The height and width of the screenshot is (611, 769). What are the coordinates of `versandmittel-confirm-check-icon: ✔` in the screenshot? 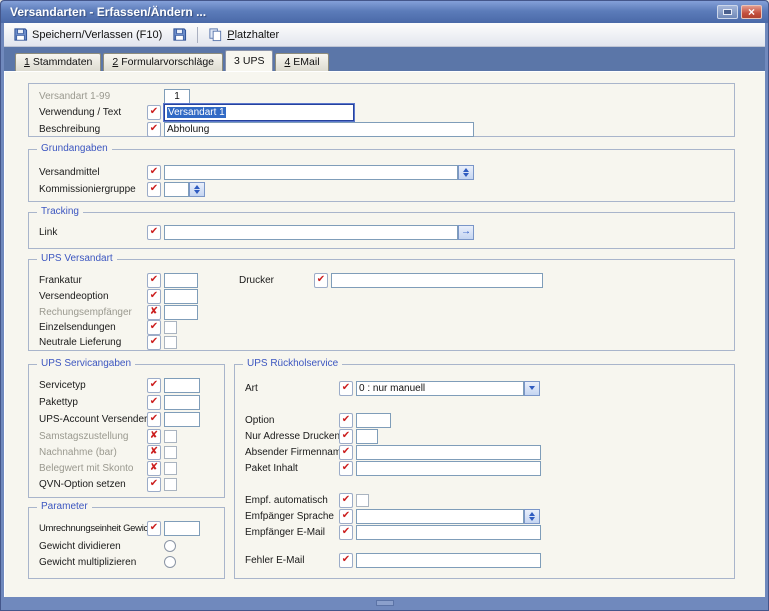 It's located at (154, 172).